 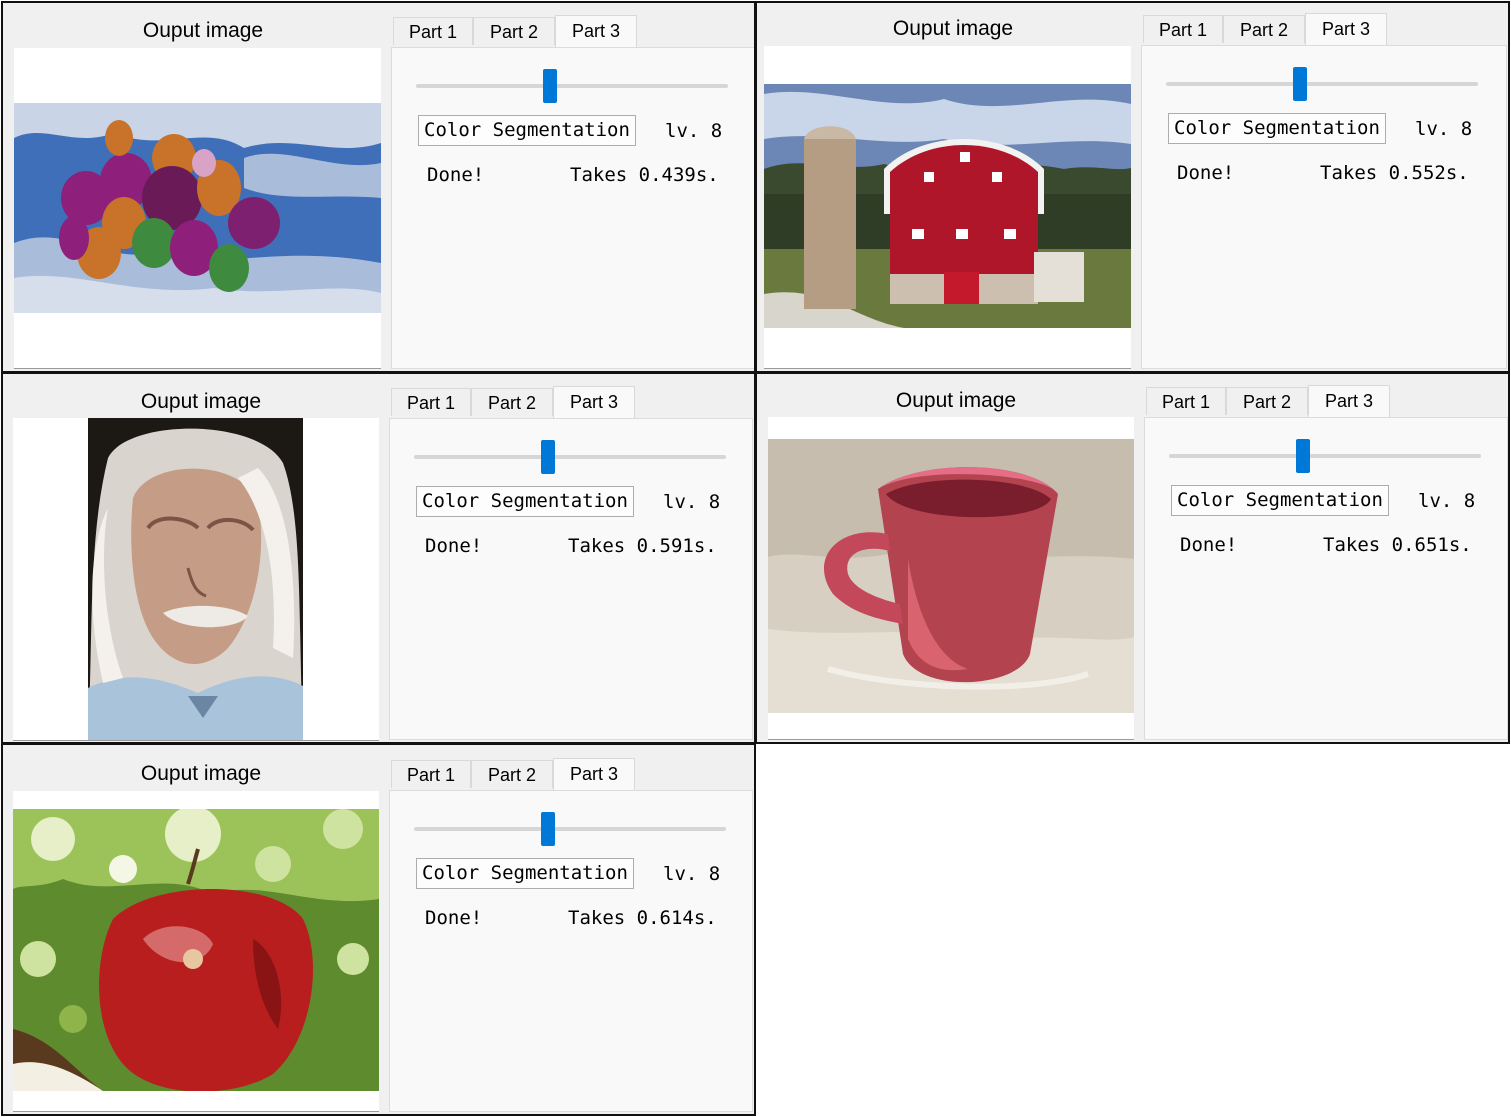 I want to click on elapsed-time-text: Takes 0.591s., so click(x=642, y=546).